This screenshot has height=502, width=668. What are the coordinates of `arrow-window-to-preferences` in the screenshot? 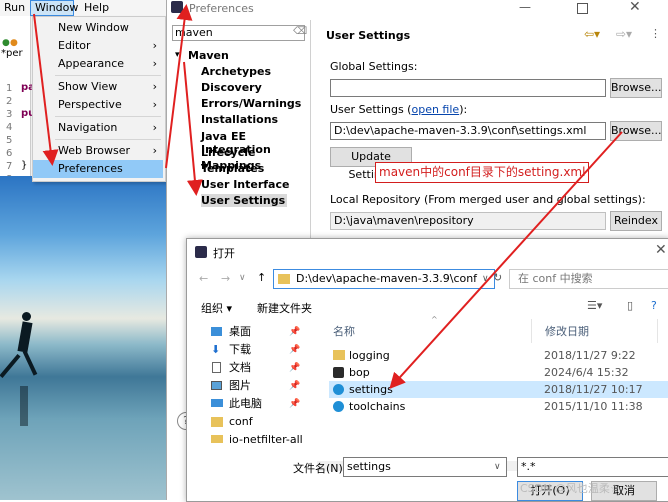 It's located at (43, 88).